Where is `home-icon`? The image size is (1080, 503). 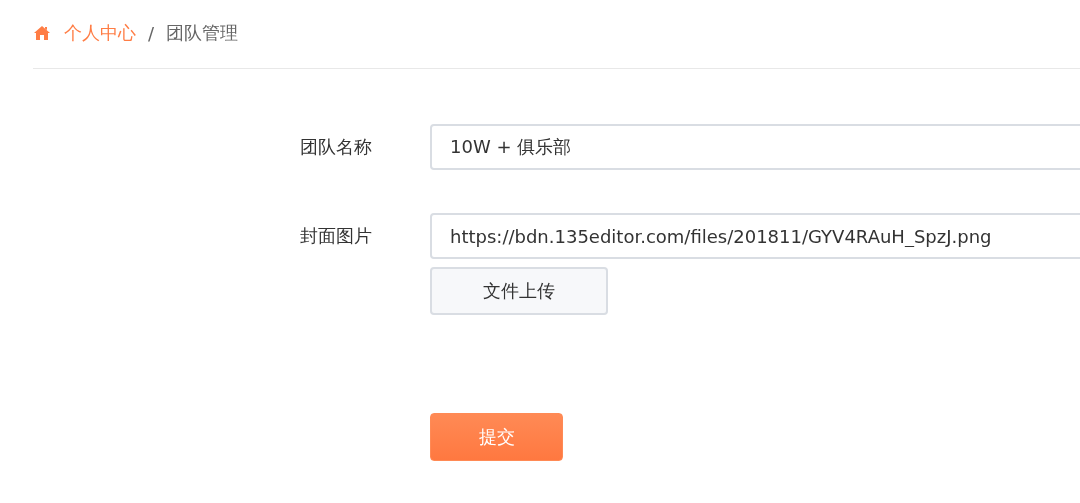
home-icon is located at coordinates (42, 33).